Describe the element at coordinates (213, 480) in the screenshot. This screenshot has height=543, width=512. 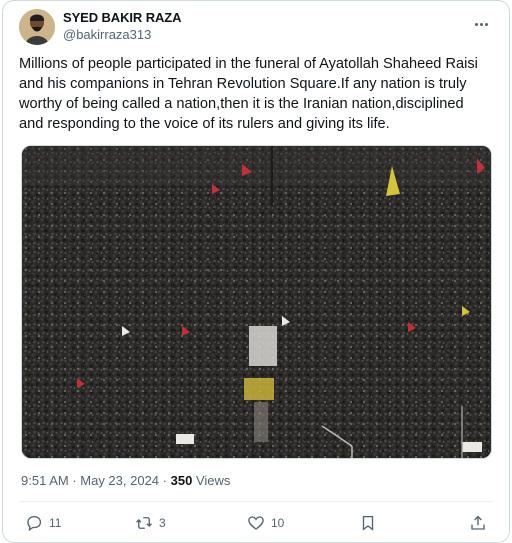
I see `views-label: Views` at that location.